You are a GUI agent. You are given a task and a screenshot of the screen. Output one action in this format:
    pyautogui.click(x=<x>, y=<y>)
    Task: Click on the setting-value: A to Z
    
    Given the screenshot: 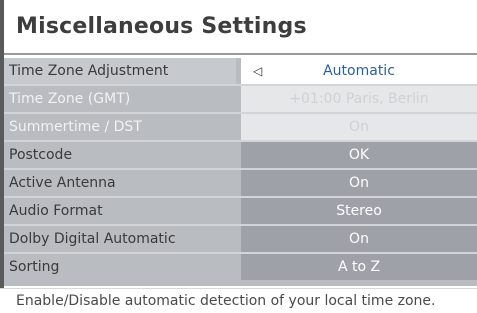 What is the action you would take?
    pyautogui.click(x=359, y=267)
    